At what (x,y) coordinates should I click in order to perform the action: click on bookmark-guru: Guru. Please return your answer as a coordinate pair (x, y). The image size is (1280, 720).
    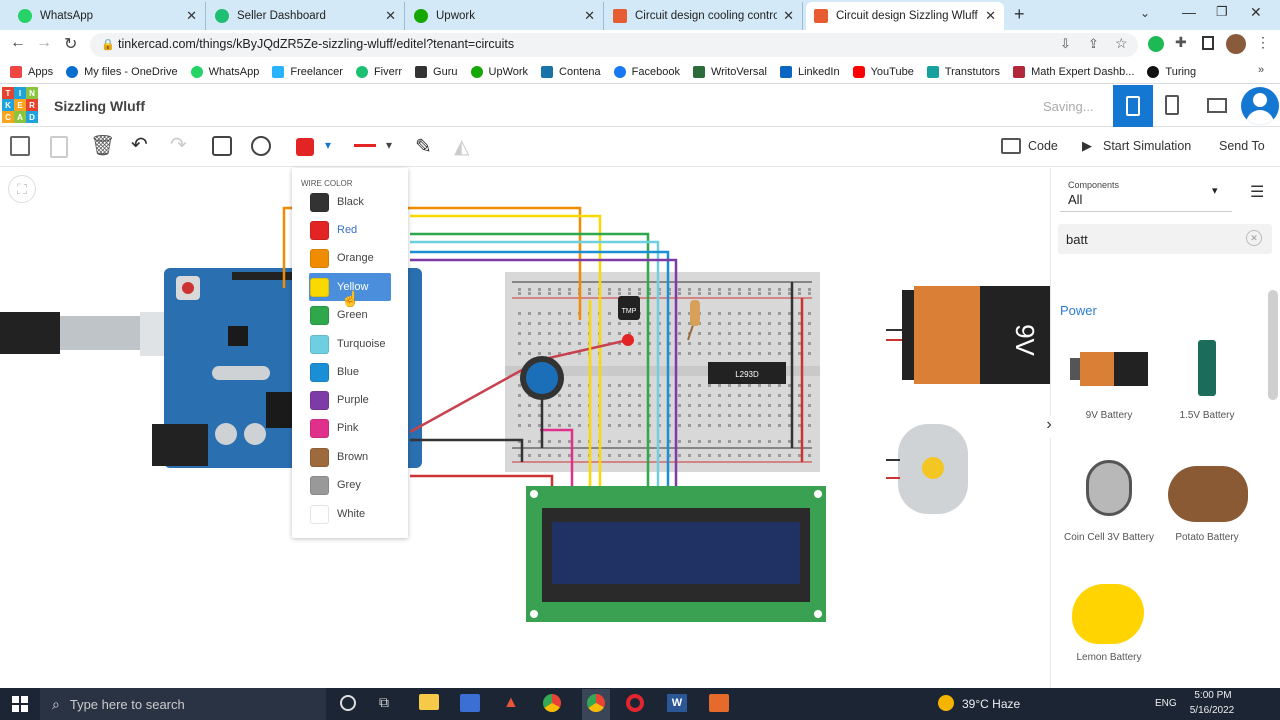
    Looking at the image, I should click on (436, 71).